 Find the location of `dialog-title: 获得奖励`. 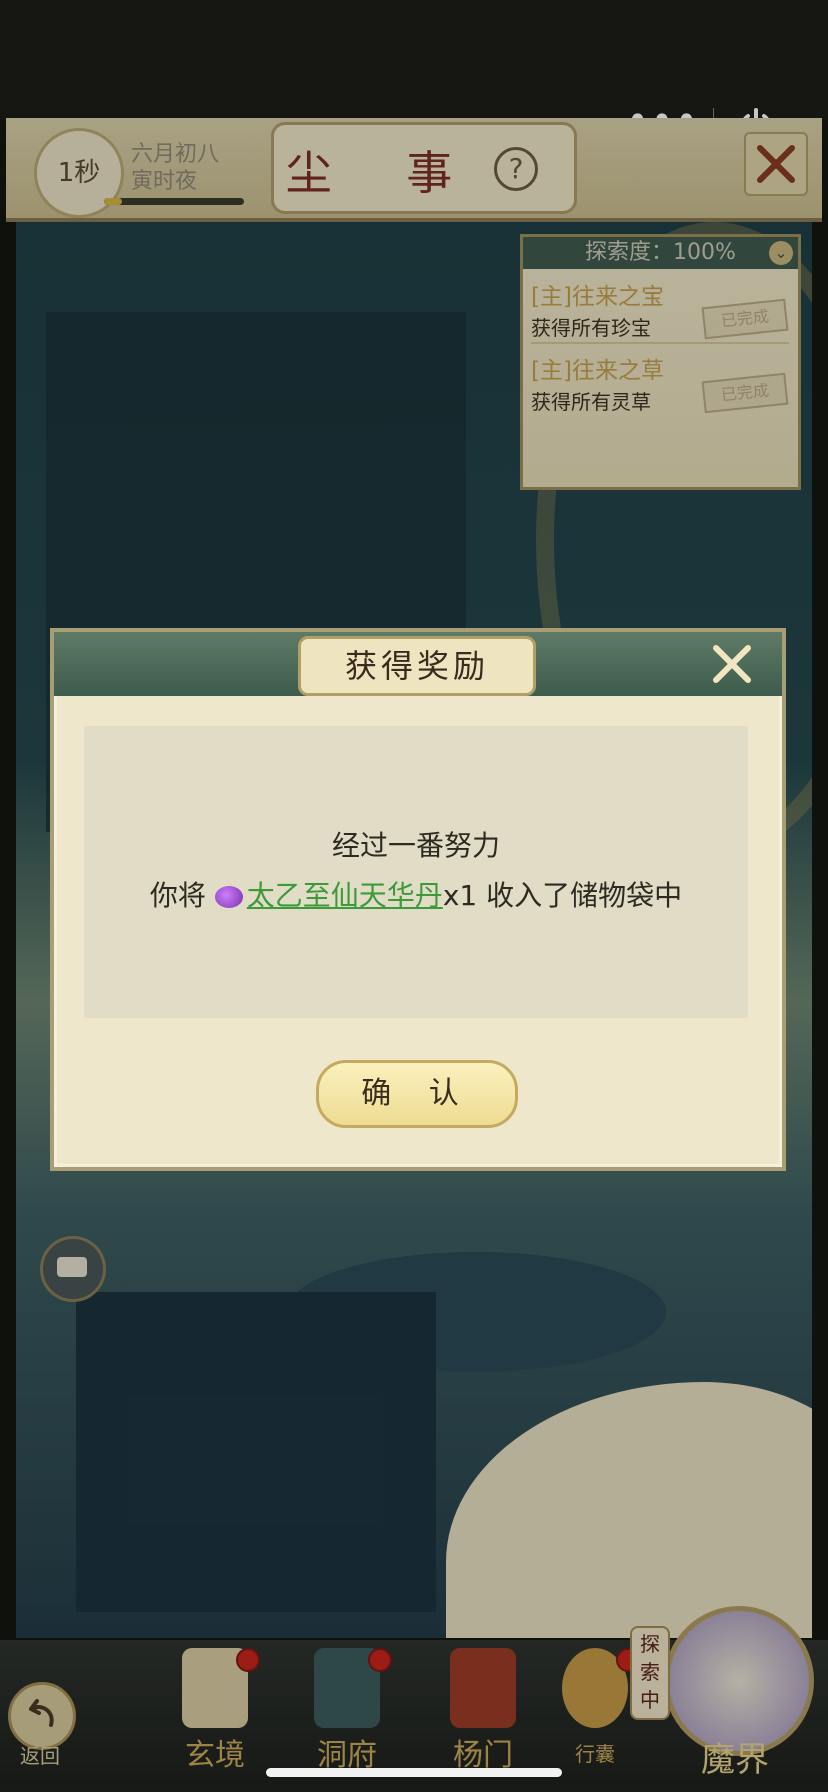

dialog-title: 获得奖励 is located at coordinates (416, 666).